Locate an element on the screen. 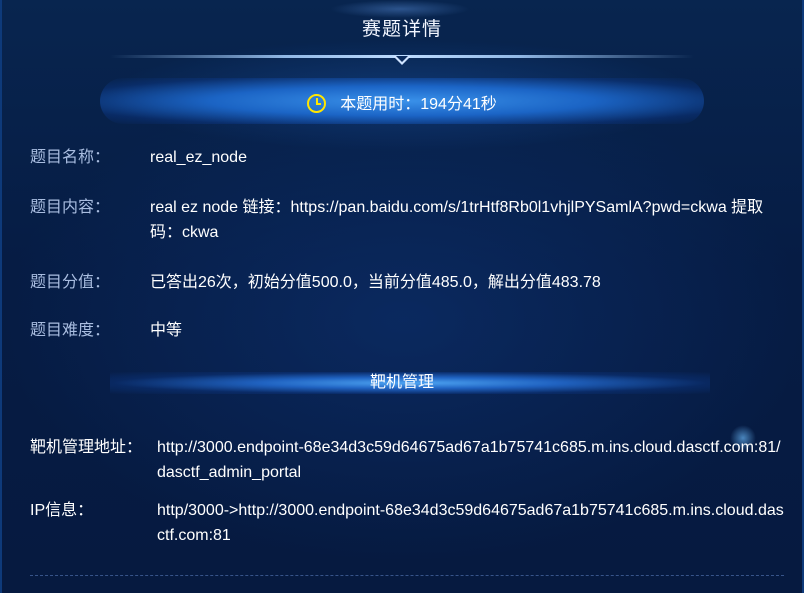 The height and width of the screenshot is (593, 804). page-title: 赛题详情 is located at coordinates (401, 29).